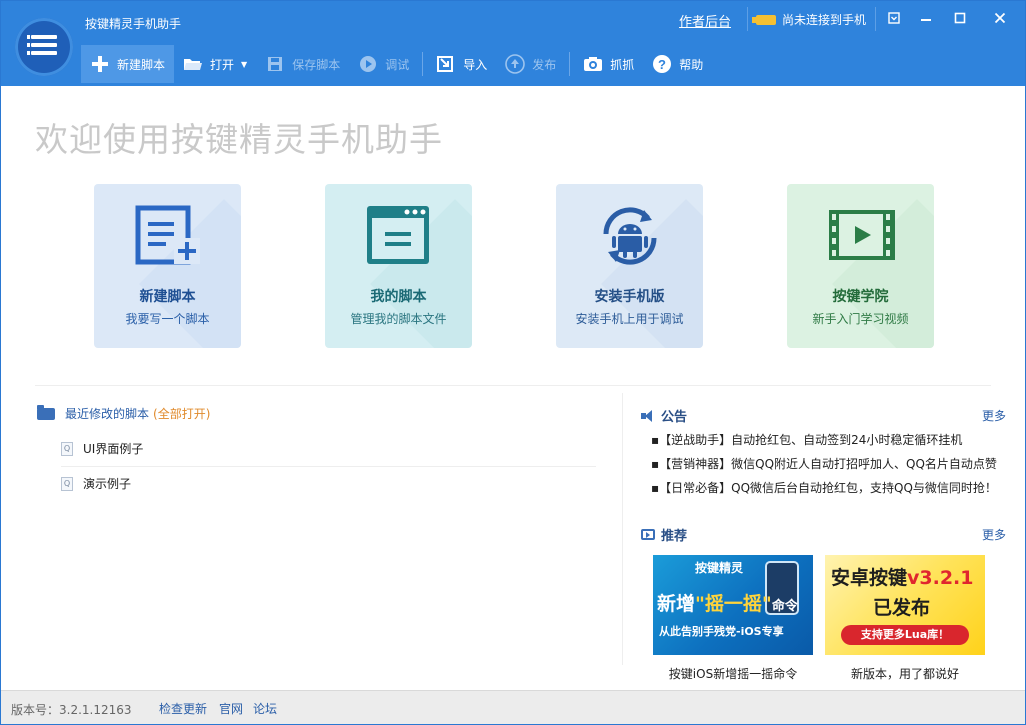 The width and height of the screenshot is (1026, 725). I want to click on open-button: 打开 ▼, so click(215, 64).